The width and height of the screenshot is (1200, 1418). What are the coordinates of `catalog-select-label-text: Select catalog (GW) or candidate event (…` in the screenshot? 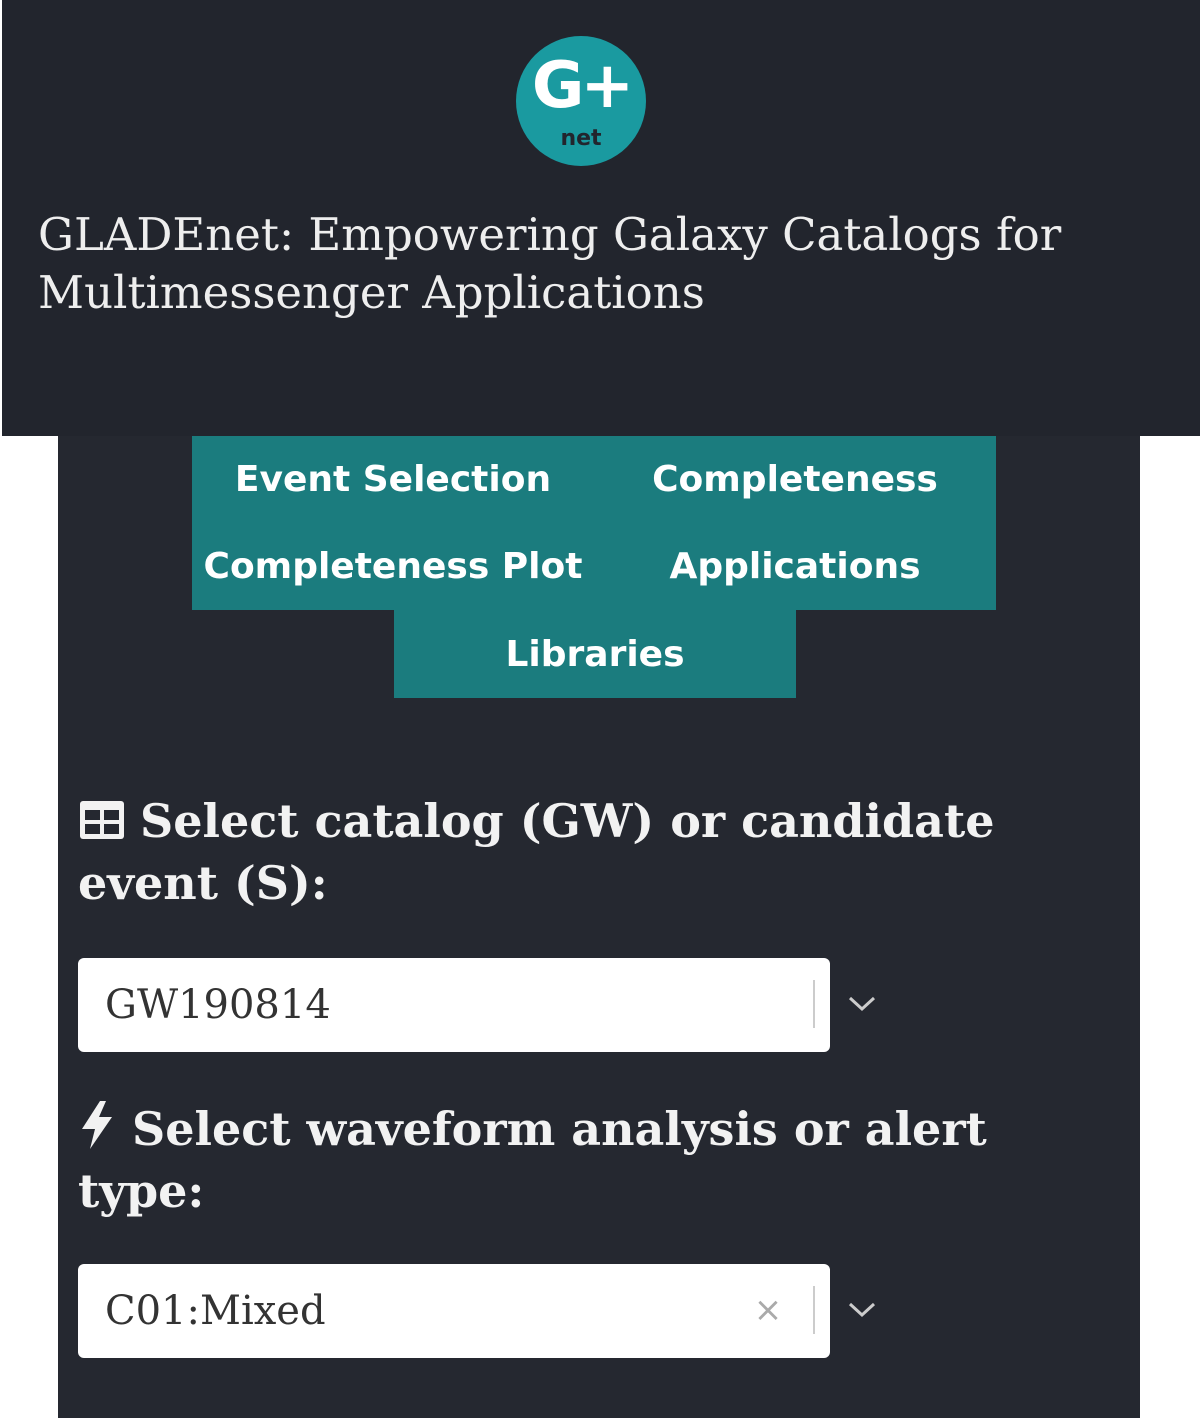 It's located at (536, 852).